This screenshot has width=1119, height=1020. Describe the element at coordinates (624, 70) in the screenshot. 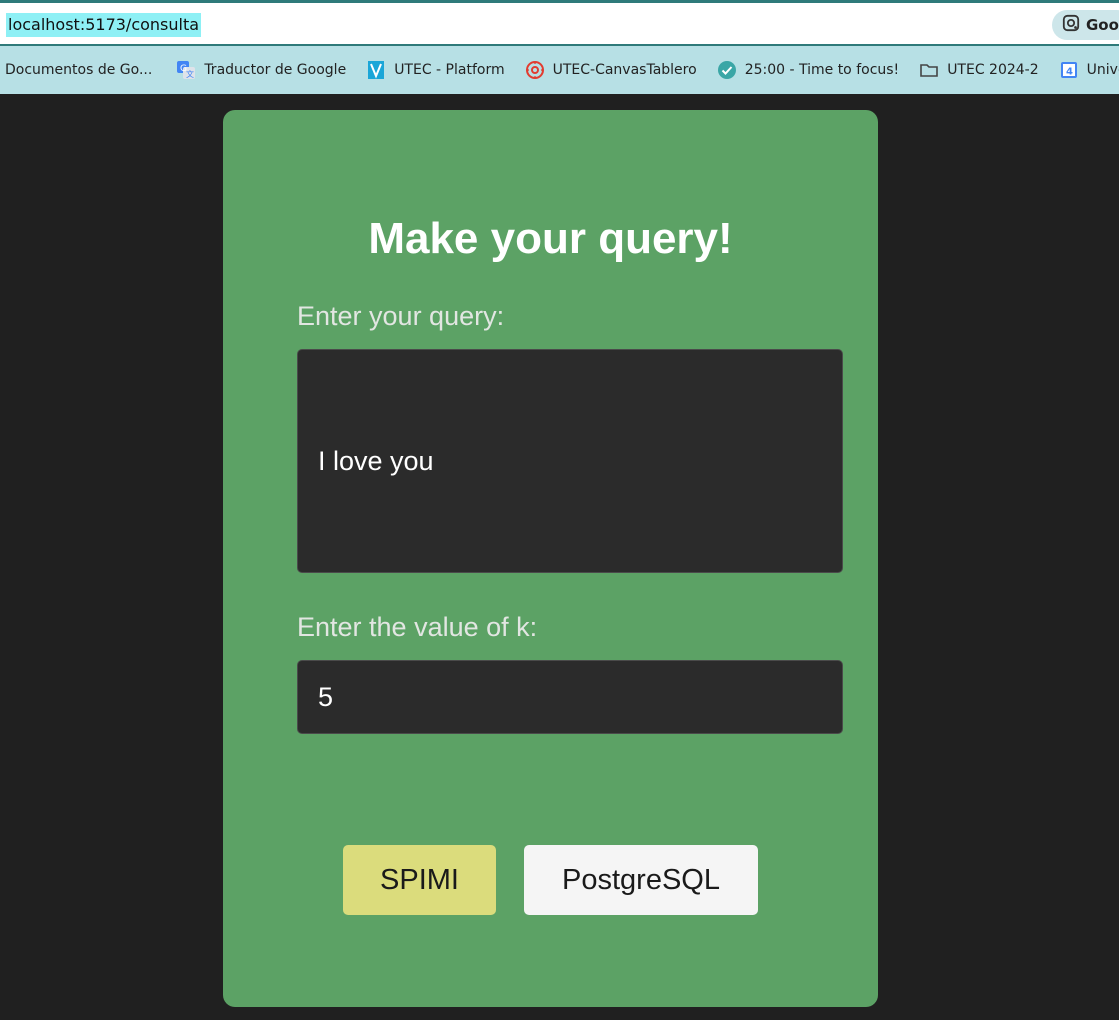

I see `bookmark-label: UTEC-CanvasTablero` at that location.